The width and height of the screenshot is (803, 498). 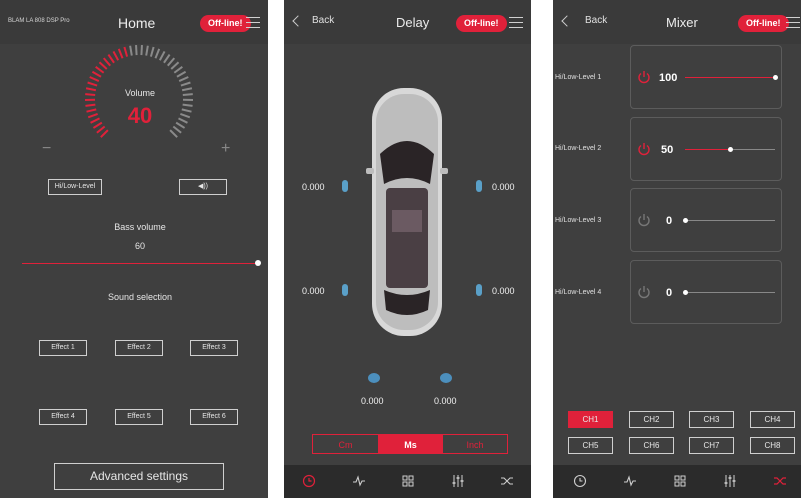 What do you see at coordinates (410, 444) in the screenshot?
I see `unit-ms-tab: Ms` at bounding box center [410, 444].